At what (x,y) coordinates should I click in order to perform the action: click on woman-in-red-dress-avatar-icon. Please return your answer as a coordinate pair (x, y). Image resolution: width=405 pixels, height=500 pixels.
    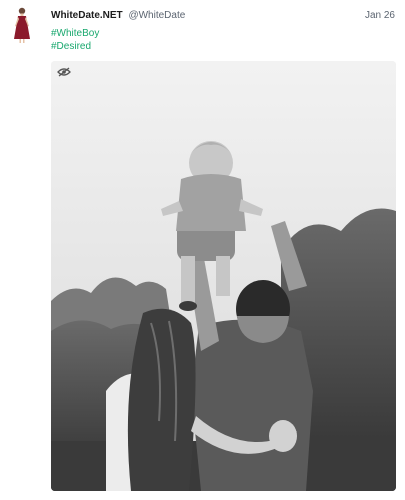
    Looking at the image, I should click on (22, 25).